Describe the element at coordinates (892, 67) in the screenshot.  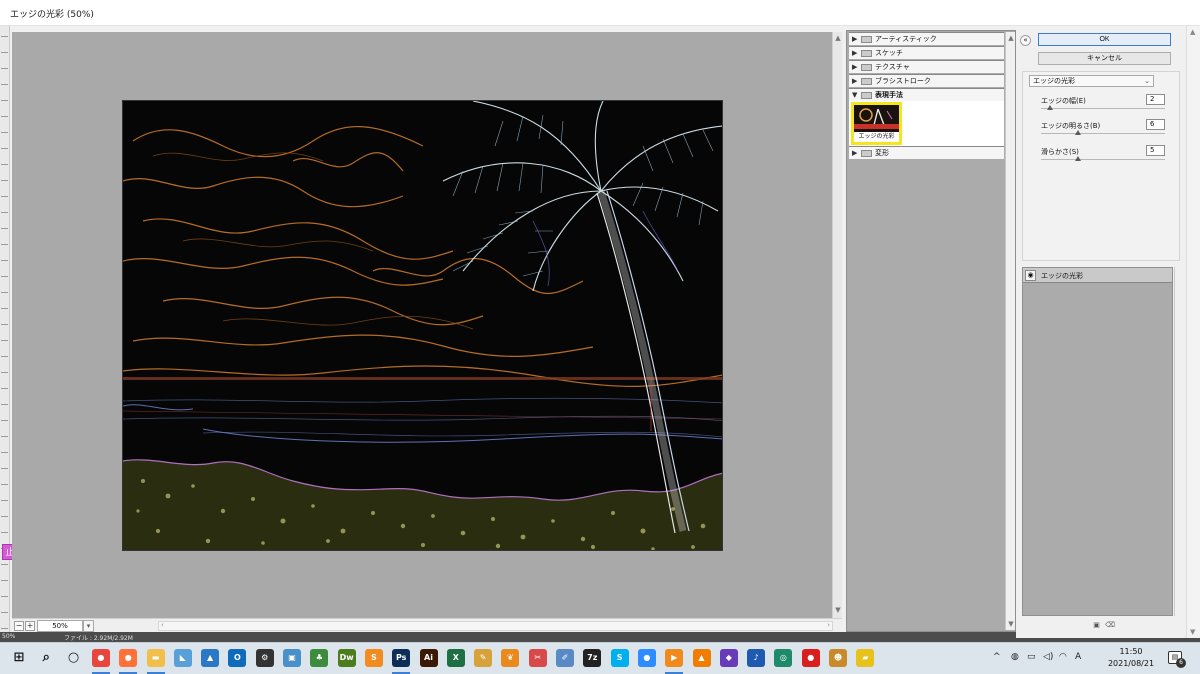
I see `category-label: テクスチャ` at that location.